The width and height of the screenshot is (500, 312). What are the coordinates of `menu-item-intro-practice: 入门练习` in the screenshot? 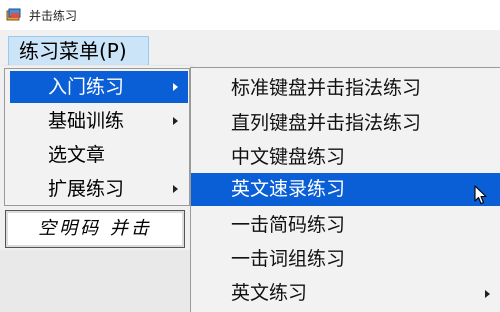 It's located at (99, 87).